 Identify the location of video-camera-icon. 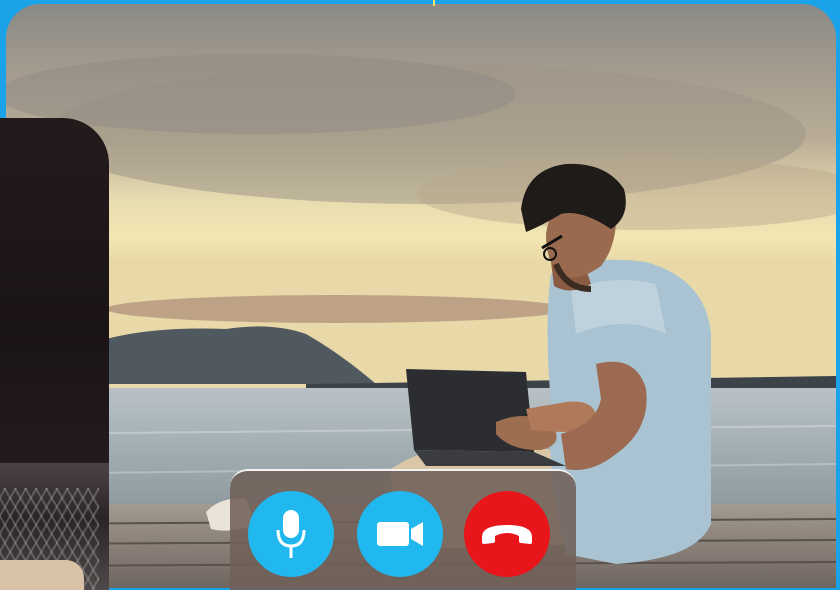
(400, 534).